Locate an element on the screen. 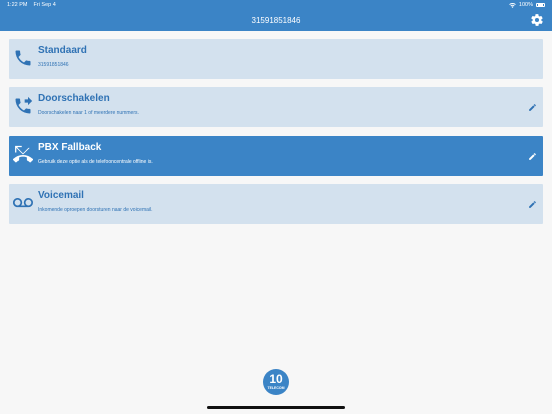  call-forward-icon is located at coordinates (24, 105).